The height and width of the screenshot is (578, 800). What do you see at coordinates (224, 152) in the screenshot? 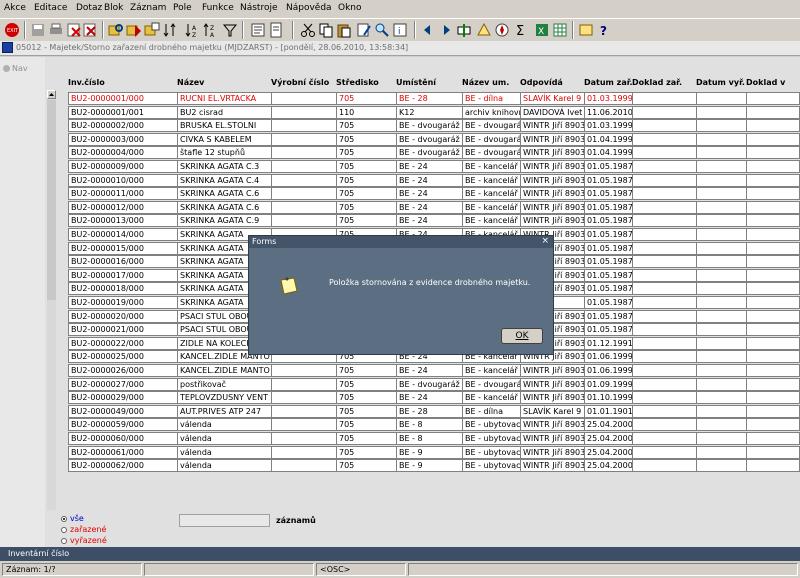
I see `cell-nazev: štafle 12 stupňů` at bounding box center [224, 152].